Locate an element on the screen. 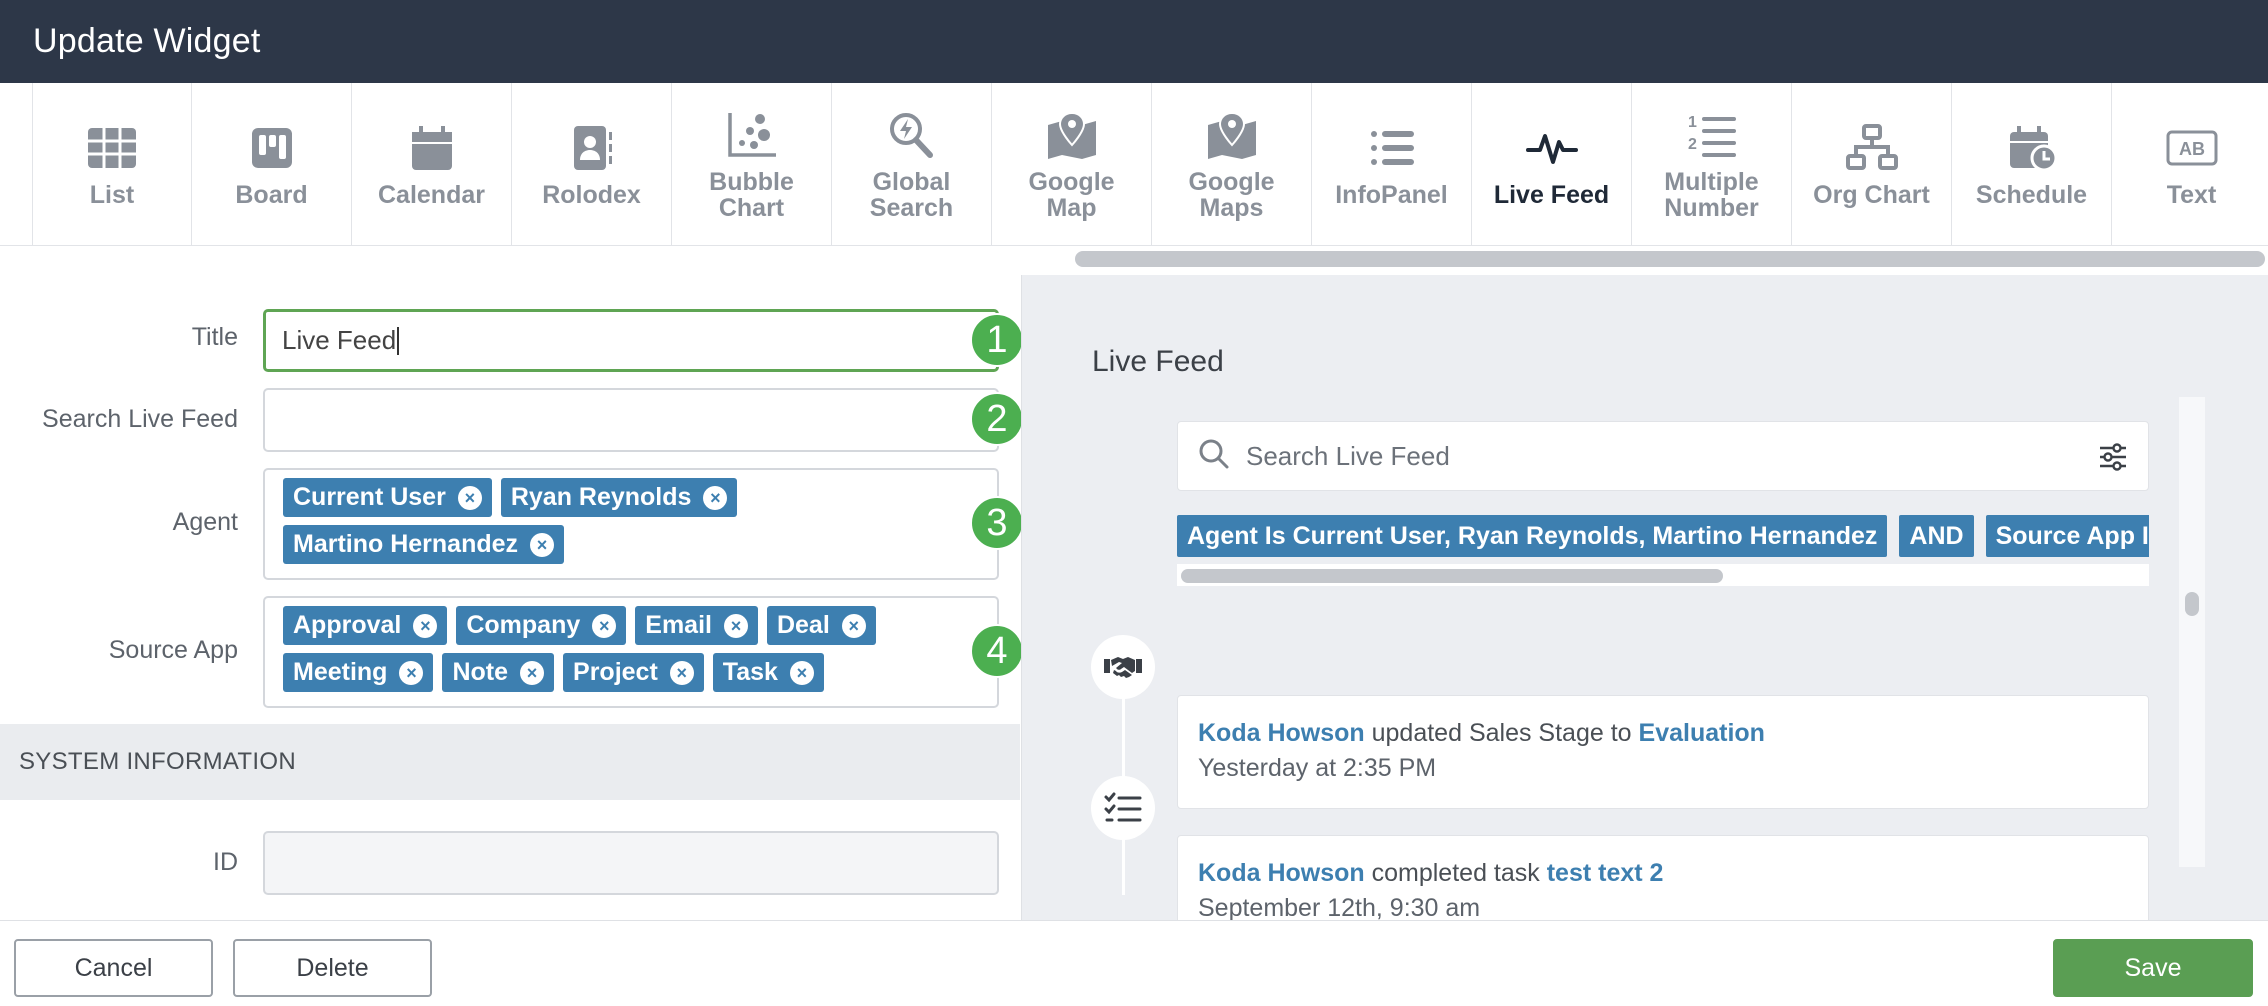 The height and width of the screenshot is (1006, 2268). widget-type-multiple-number: 1 2 Multiple Number is located at coordinates (1712, 164).